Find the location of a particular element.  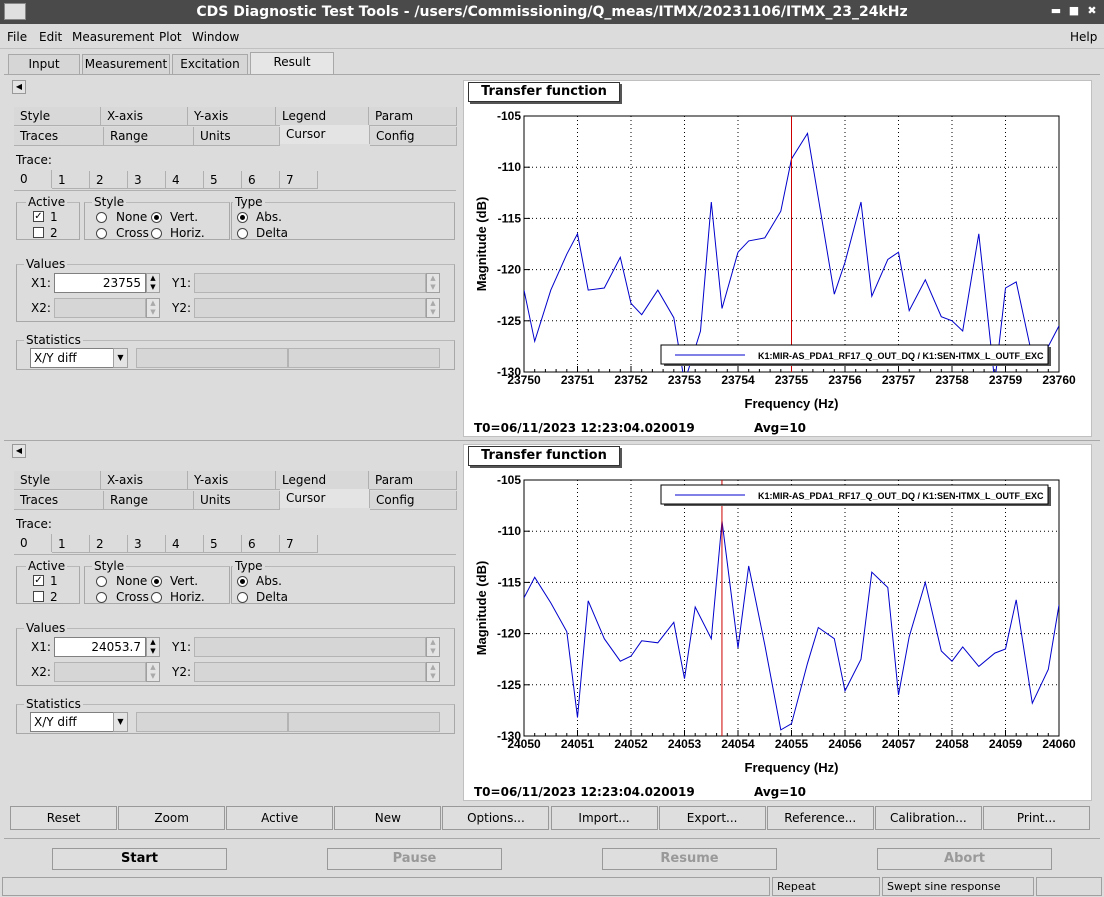

start-button: Start is located at coordinates (139, 859).